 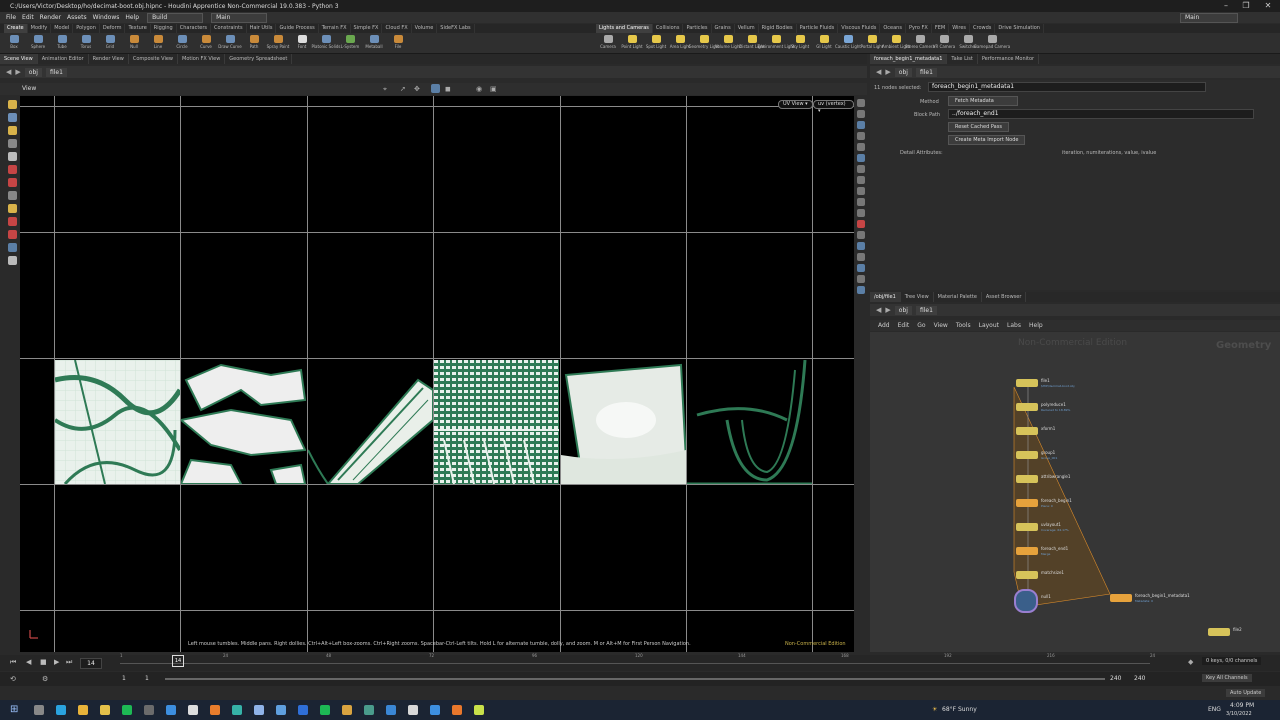 I want to click on maximize-button: ❐, so click(x=1246, y=6).